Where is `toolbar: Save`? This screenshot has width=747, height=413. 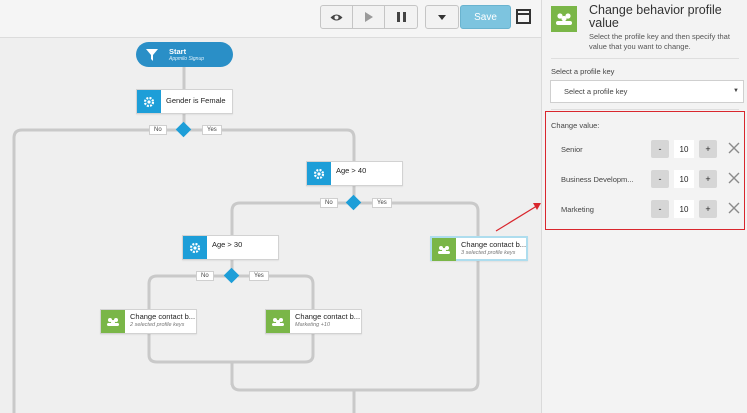
toolbar: Save is located at coordinates (270, 19).